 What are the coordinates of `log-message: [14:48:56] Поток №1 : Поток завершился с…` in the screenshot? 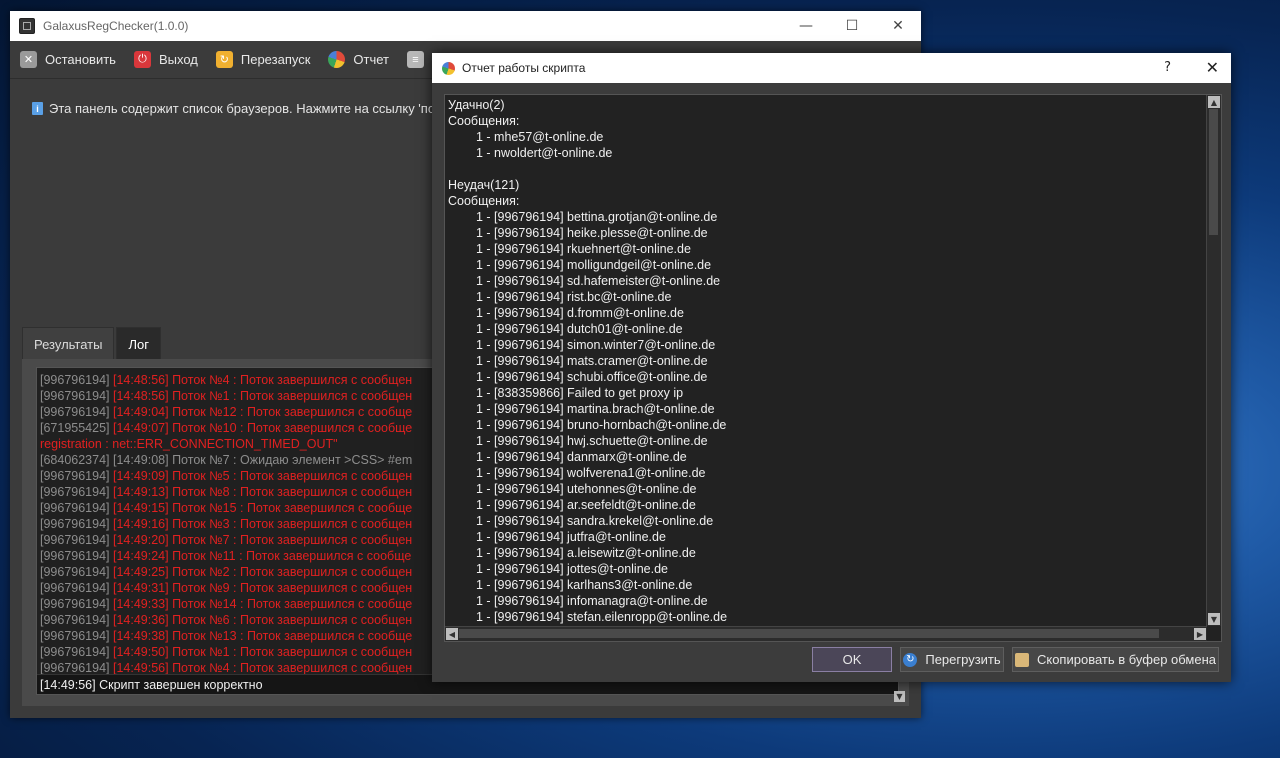 It's located at (263, 396).